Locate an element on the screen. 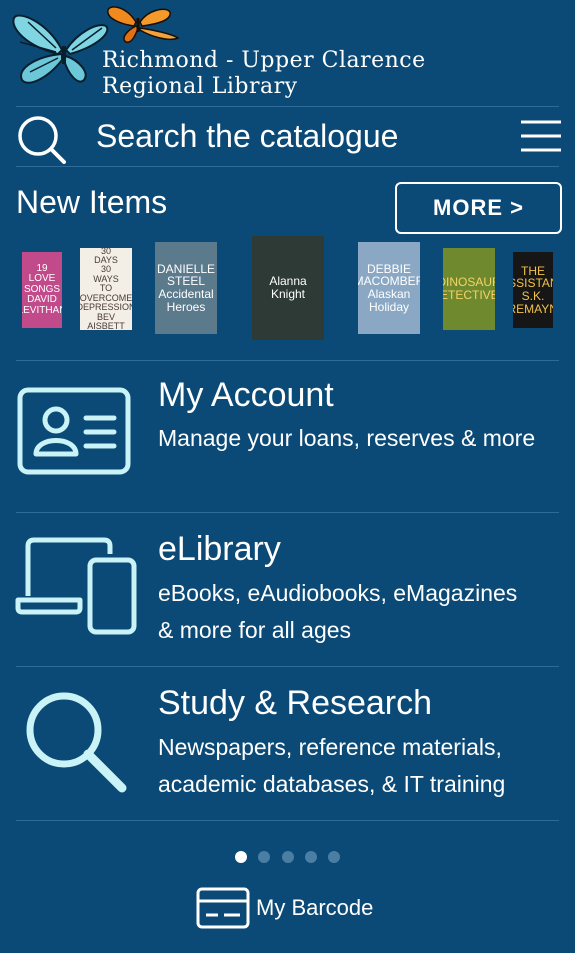  book-cover: DEBBIEMACOMBERAlaskanHoliday is located at coordinates (389, 288).